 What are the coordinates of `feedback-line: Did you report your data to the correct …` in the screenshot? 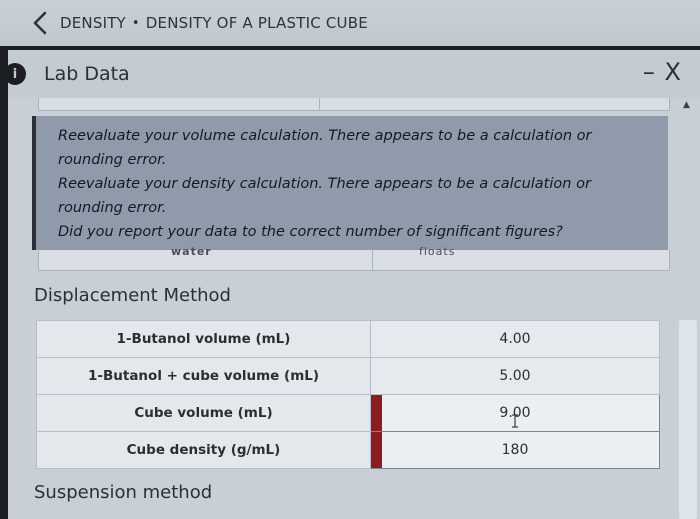 It's located at (310, 232).